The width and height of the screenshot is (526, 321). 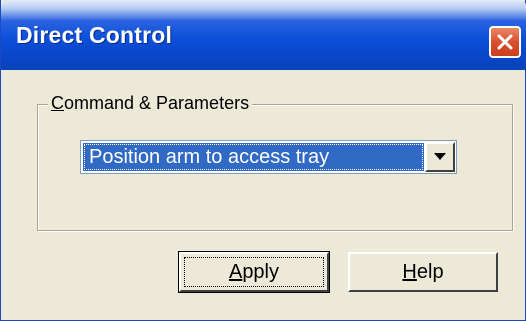 I want to click on close-button, so click(x=505, y=42).